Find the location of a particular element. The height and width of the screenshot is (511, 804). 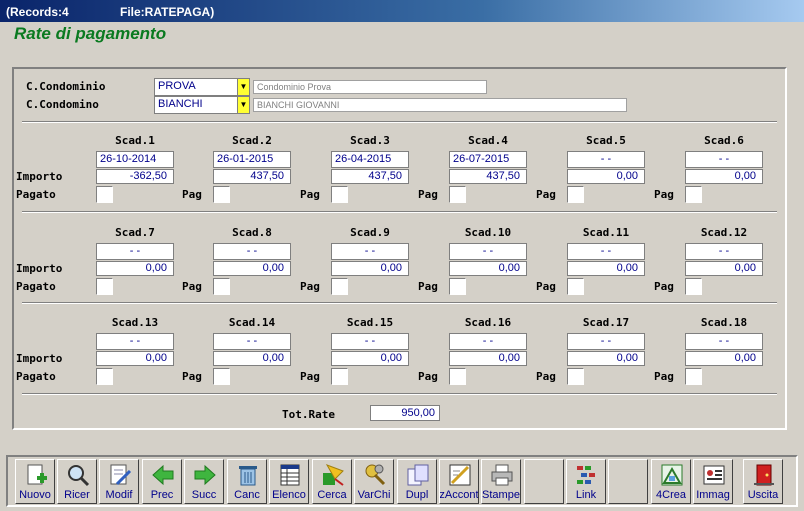

scadenza-title: Scad.2 is located at coordinates (252, 140).